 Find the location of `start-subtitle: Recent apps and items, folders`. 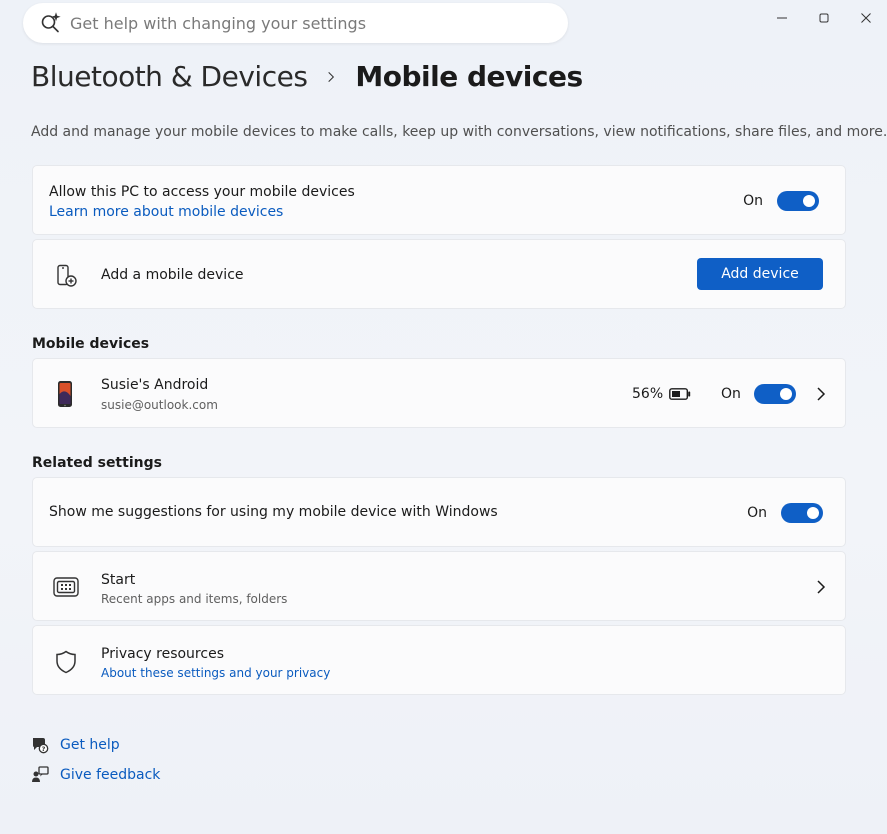

start-subtitle: Recent apps and items, folders is located at coordinates (194, 599).